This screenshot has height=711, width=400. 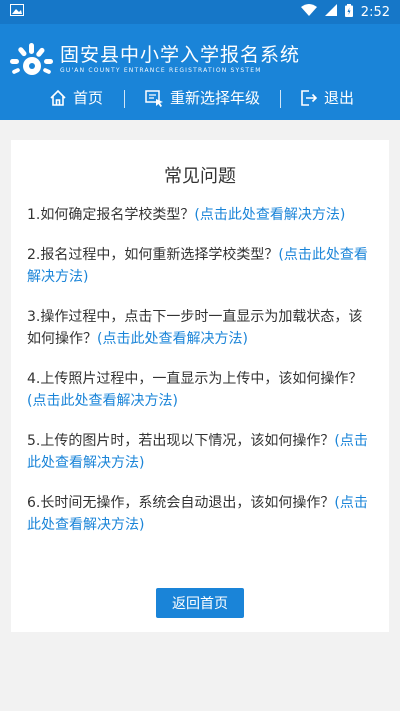 What do you see at coordinates (111, 215) in the screenshot?
I see `faq-question: 1.如何确定报名学校类型？` at bounding box center [111, 215].